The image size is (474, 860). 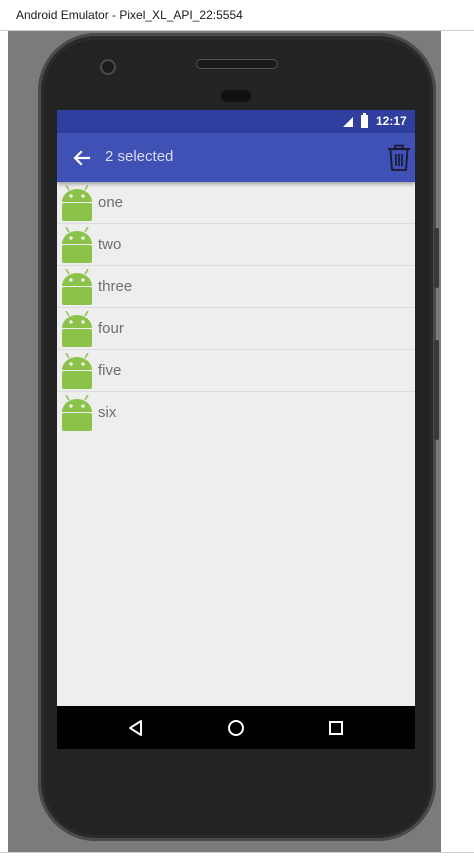 I want to click on window-bottom-edge, so click(x=237, y=856).